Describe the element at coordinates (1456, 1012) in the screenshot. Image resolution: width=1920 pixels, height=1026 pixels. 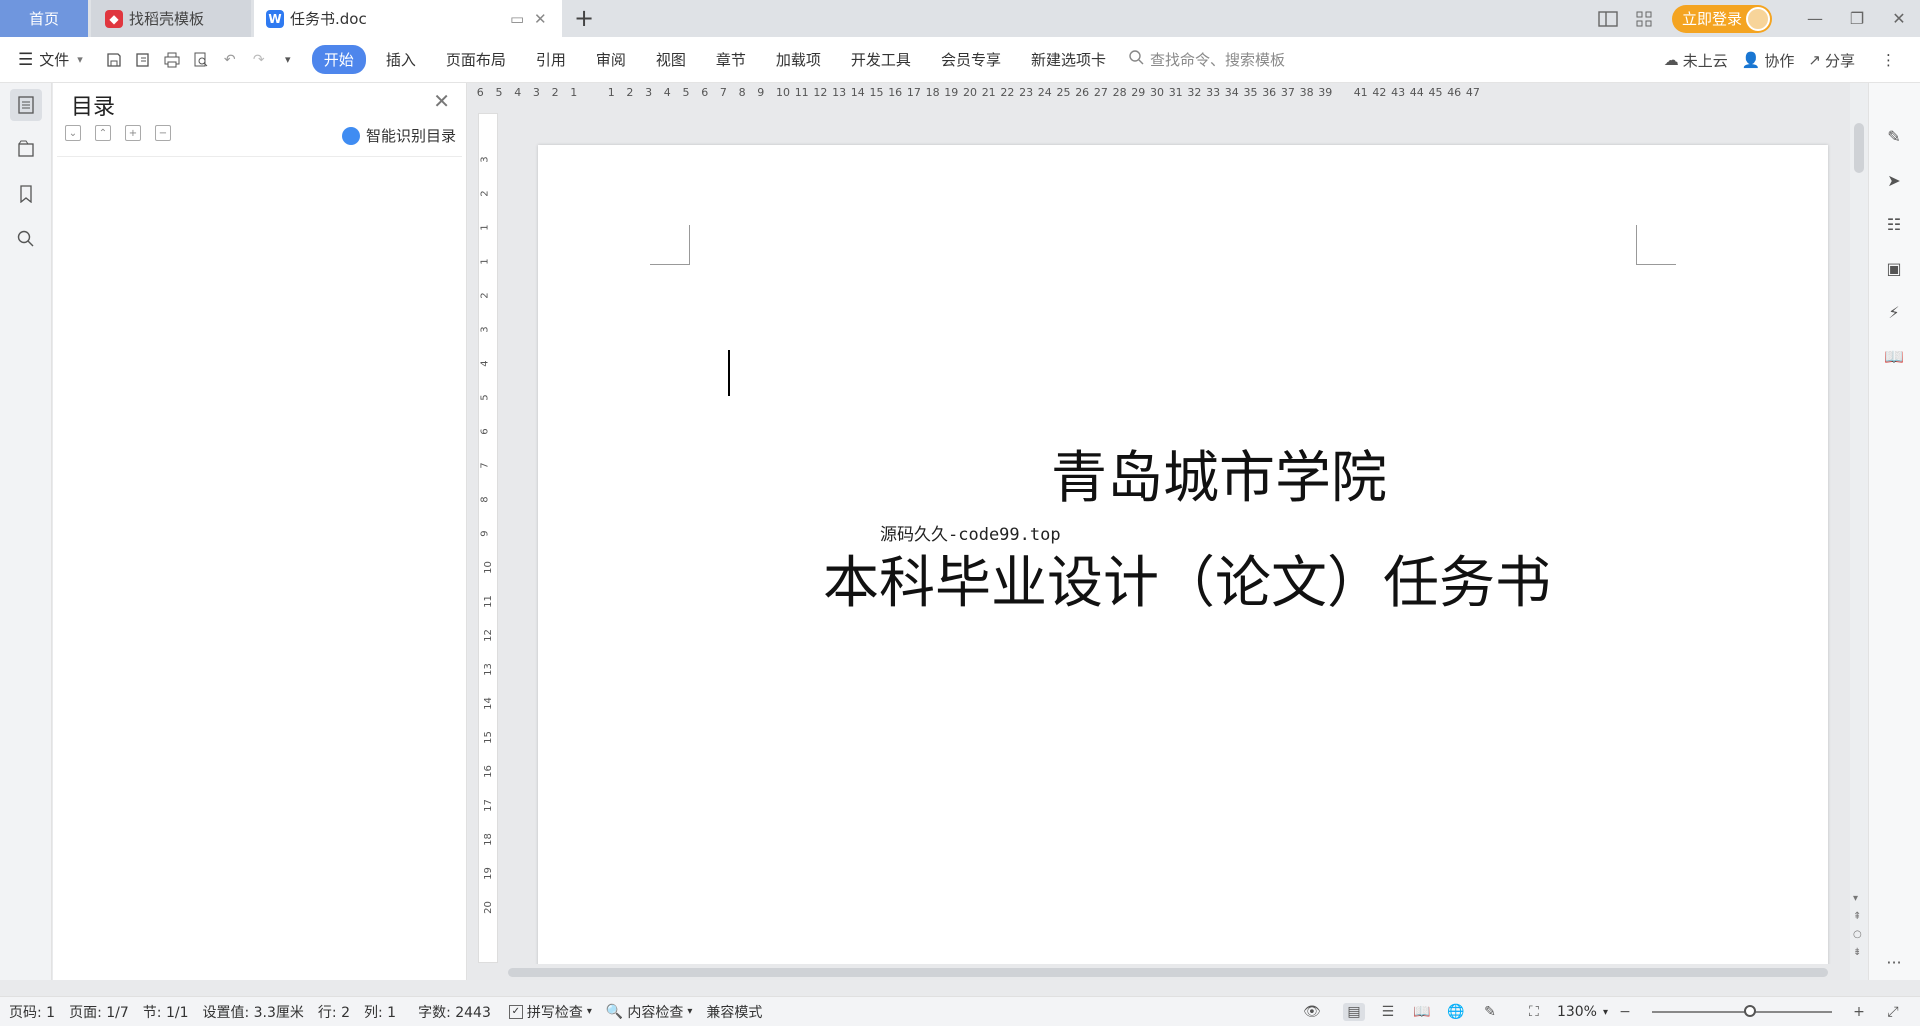
I see `web-view-icon: 🌐` at that location.